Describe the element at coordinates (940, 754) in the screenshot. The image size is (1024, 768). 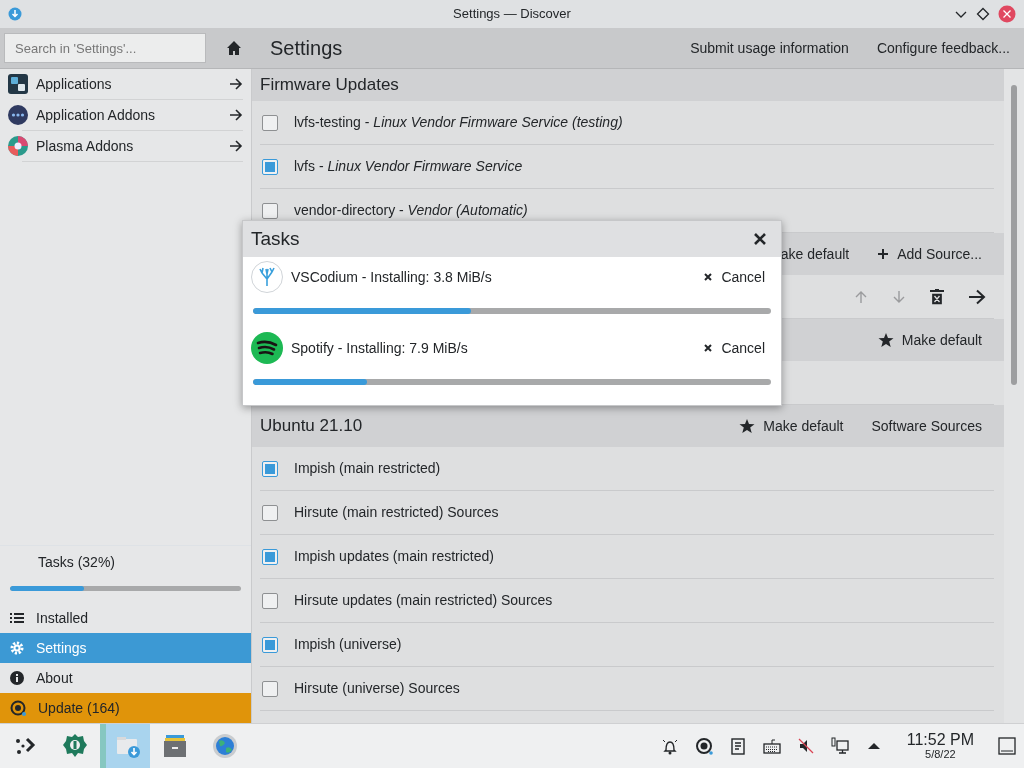
I see `clock-date: 5/8/22` at that location.